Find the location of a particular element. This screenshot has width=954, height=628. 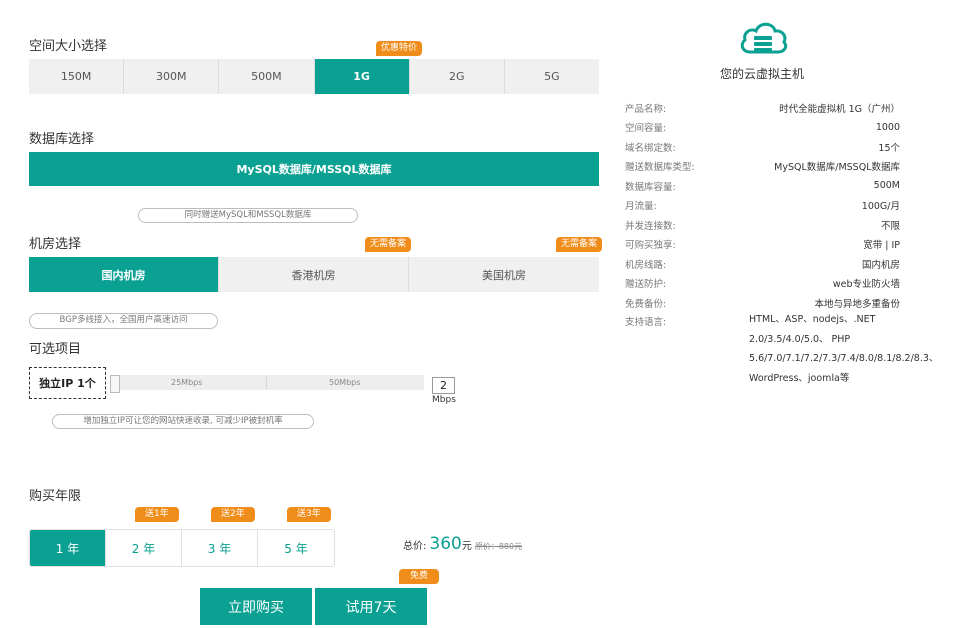

info-label: 数据库容量: is located at coordinates (650, 187).